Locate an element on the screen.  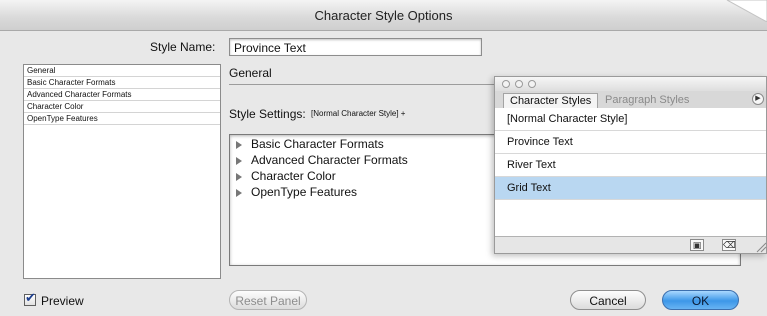
style-item-province-text: Province Text is located at coordinates (630, 142).